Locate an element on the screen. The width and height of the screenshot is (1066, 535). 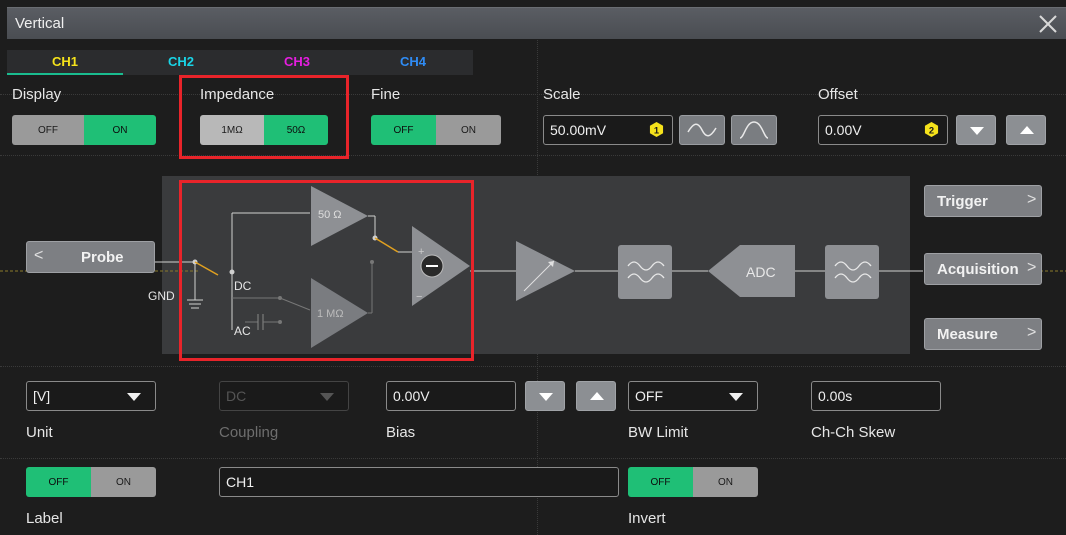
skew-input: 0.00s is located at coordinates (876, 396).